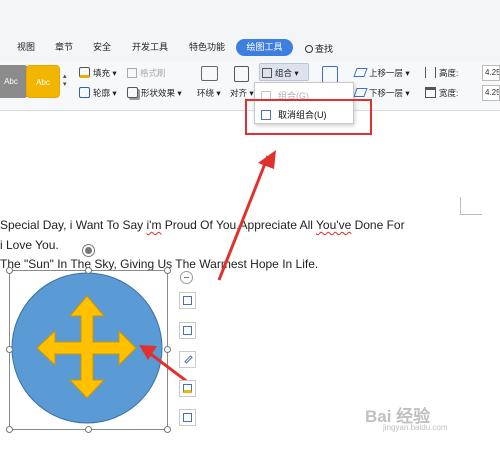 The height and width of the screenshot is (452, 500). What do you see at coordinates (88, 250) in the screenshot?
I see `rotate-handle` at bounding box center [88, 250].